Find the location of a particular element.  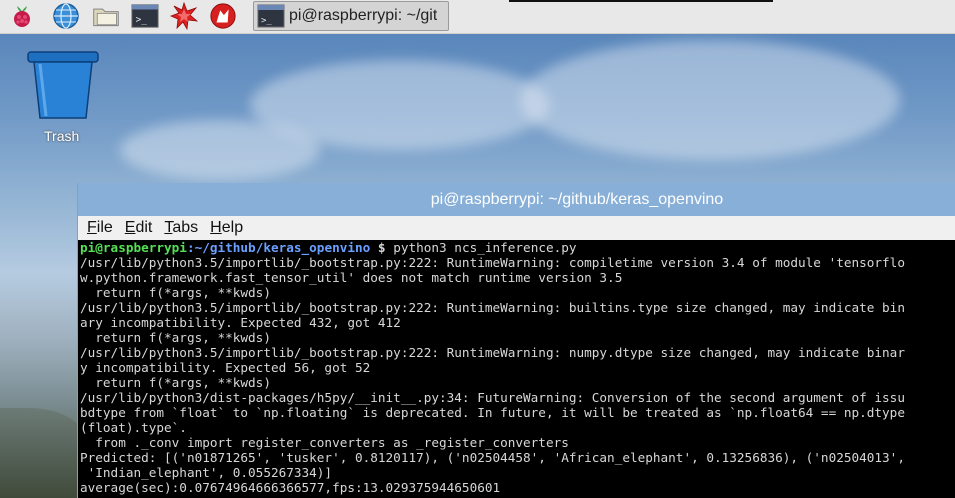

prompt-user-host: pi@raspberrypi is located at coordinates (133, 247).